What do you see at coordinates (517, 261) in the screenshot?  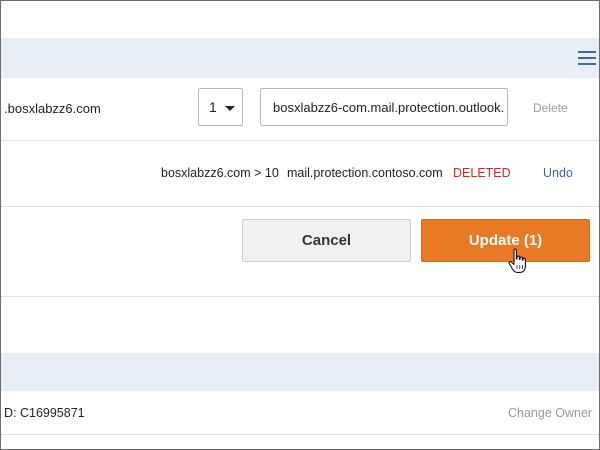 I see `hand-pointer-cursor-icon` at bounding box center [517, 261].